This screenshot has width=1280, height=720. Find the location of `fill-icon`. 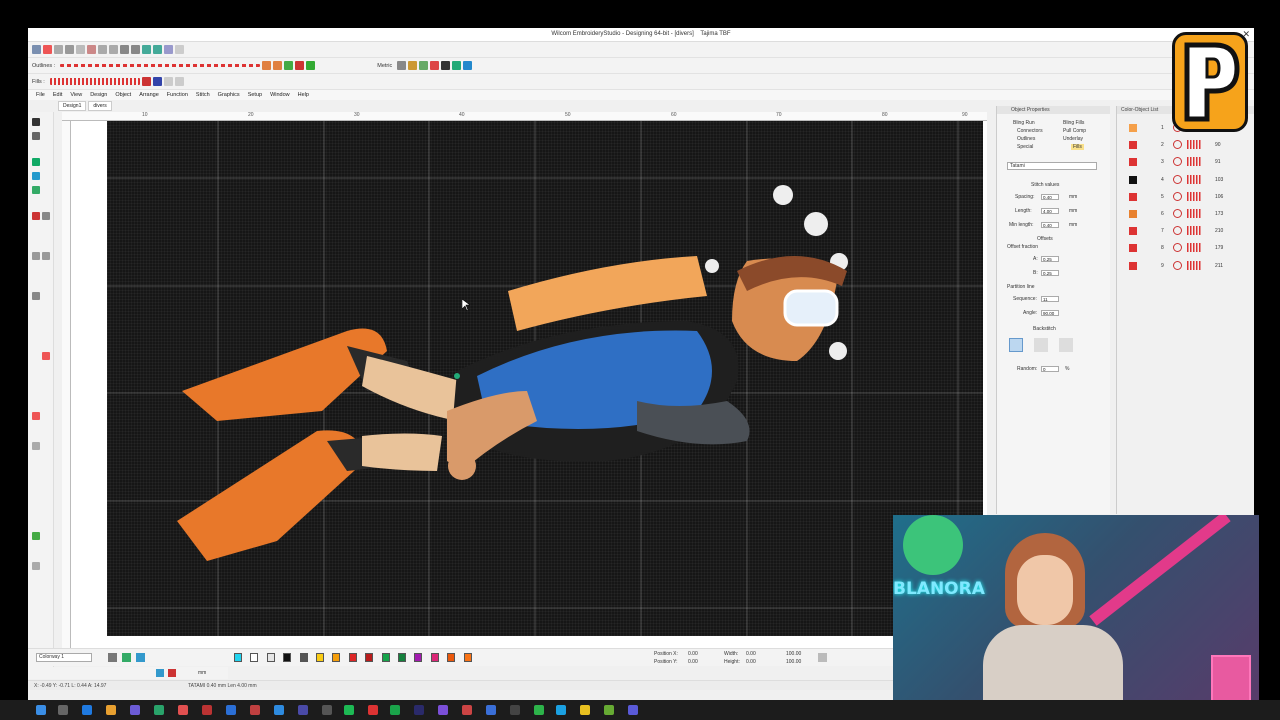

fill-icon is located at coordinates (311, 65).